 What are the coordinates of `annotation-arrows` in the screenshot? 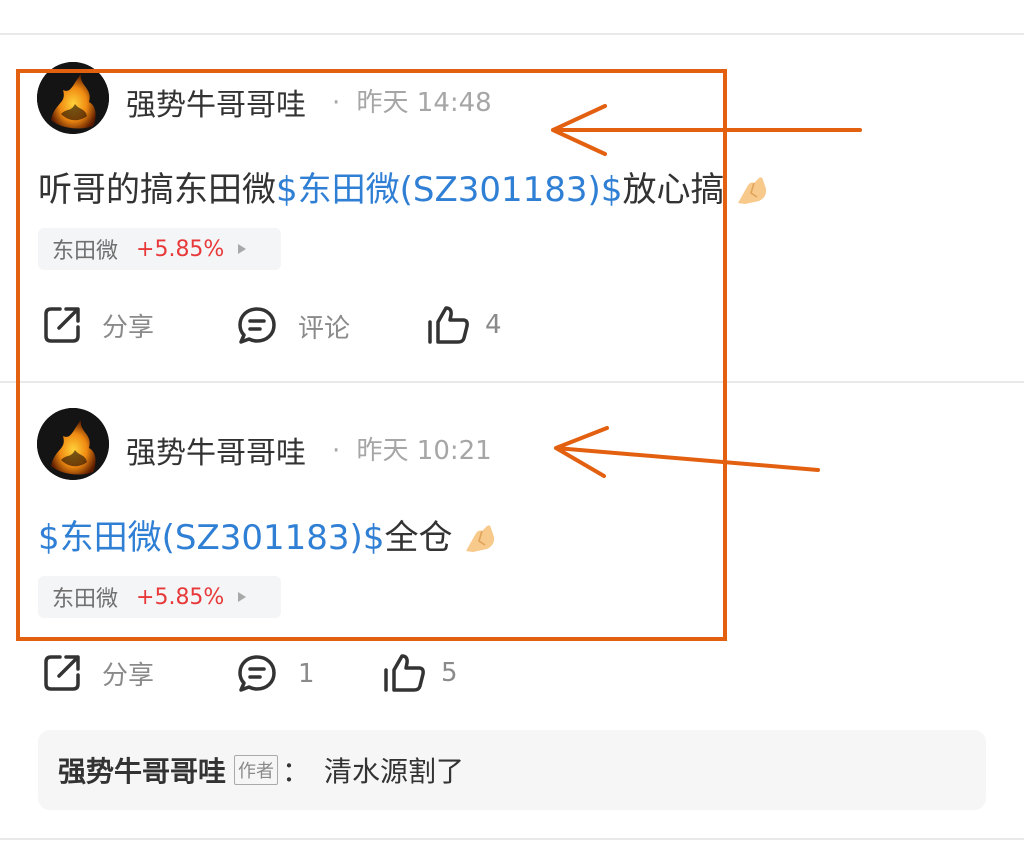 It's located at (706, 291).